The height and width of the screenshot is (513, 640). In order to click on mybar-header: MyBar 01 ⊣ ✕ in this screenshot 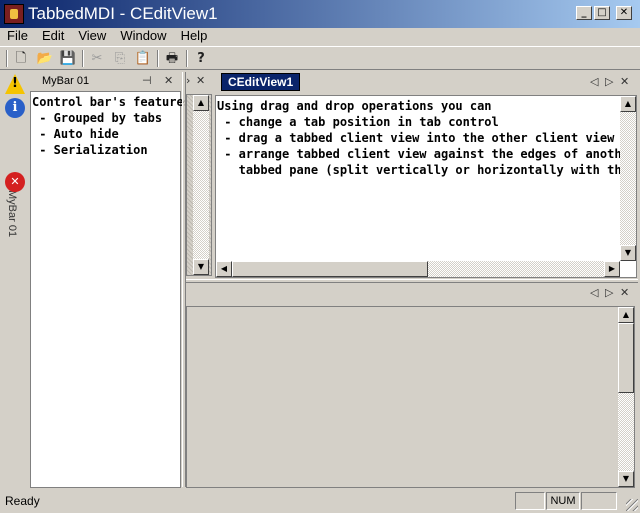, I will do `click(106, 81)`.